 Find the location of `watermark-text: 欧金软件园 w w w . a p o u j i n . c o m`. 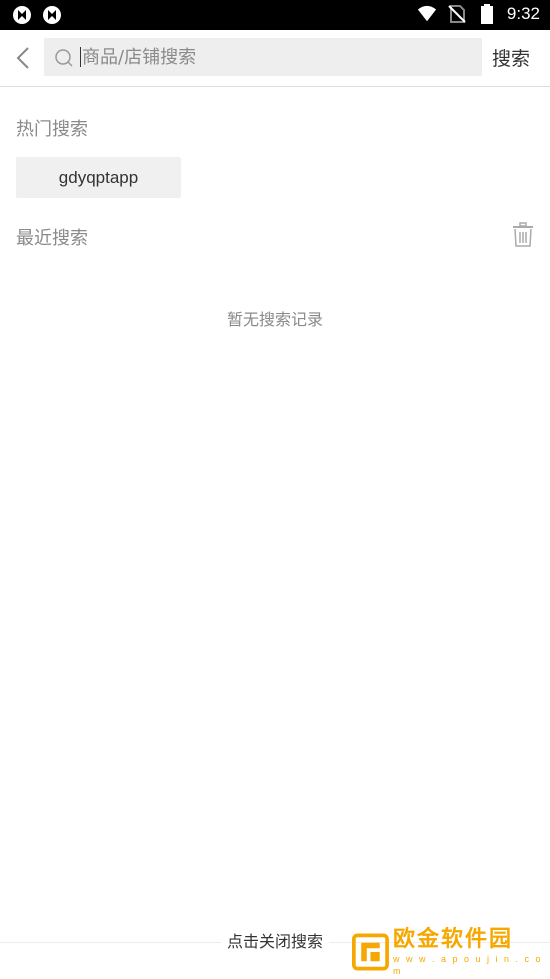

watermark-text: 欧金软件园 w w w . a p o u j i n . c o m is located at coordinates (468, 952).